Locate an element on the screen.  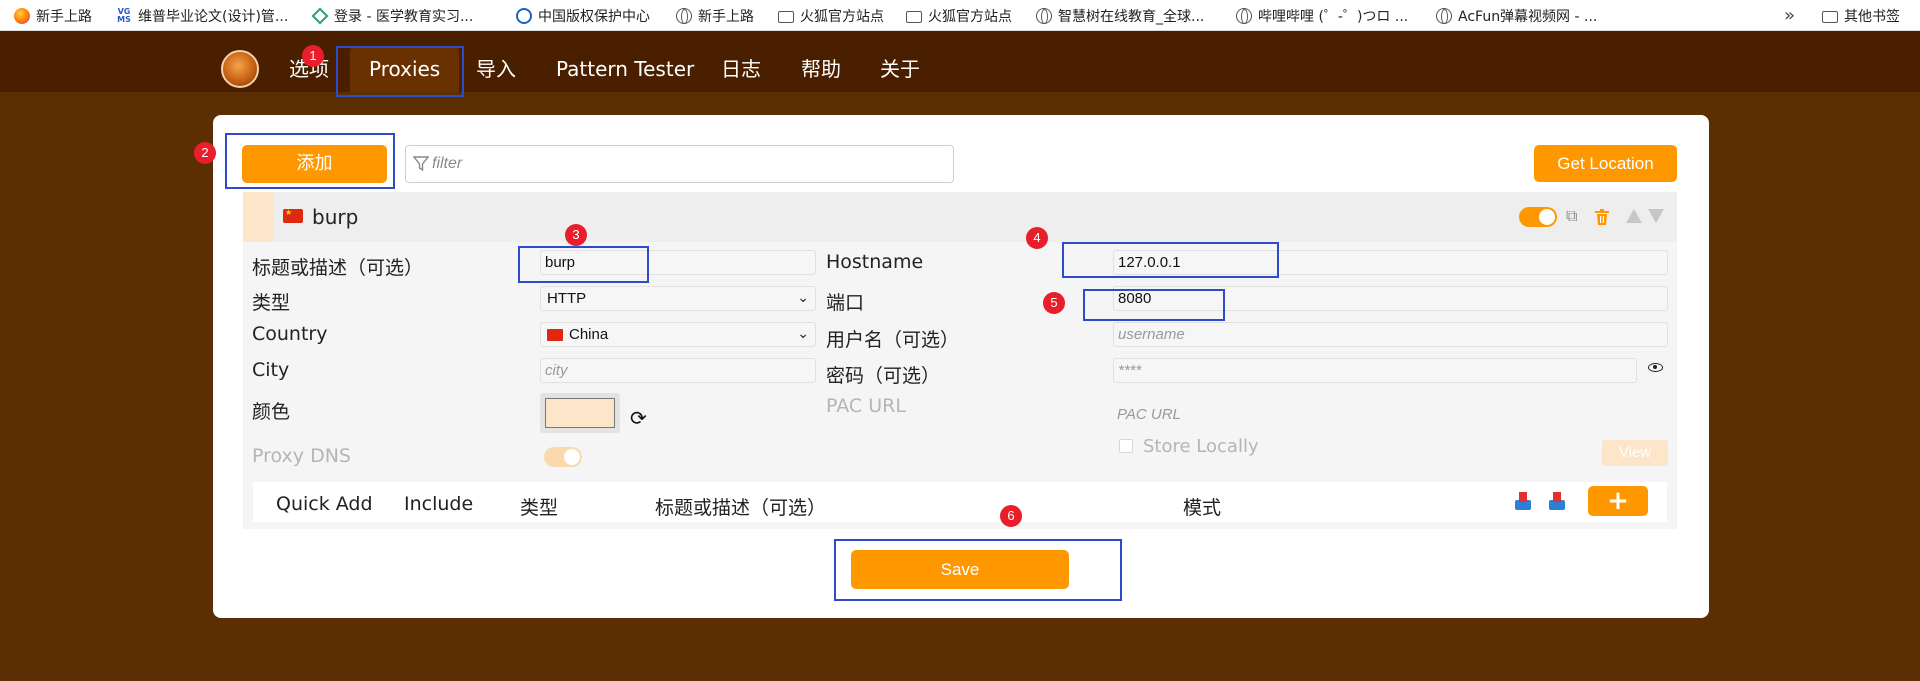
app-header is located at coordinates (960, 61).